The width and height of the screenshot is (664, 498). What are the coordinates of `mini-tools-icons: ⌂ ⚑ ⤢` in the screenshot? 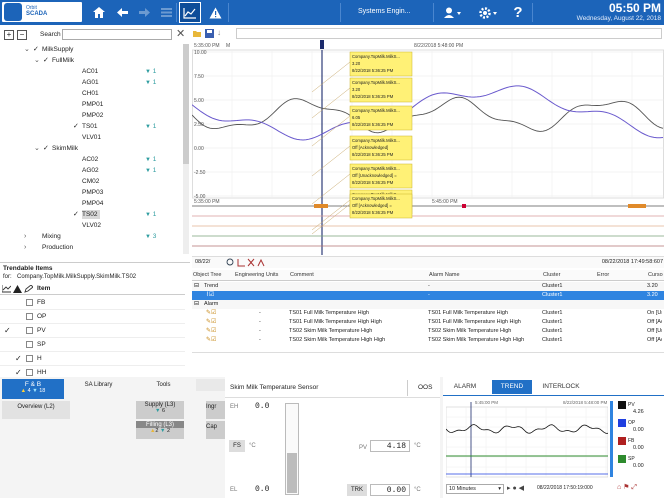 It's located at (639, 488).